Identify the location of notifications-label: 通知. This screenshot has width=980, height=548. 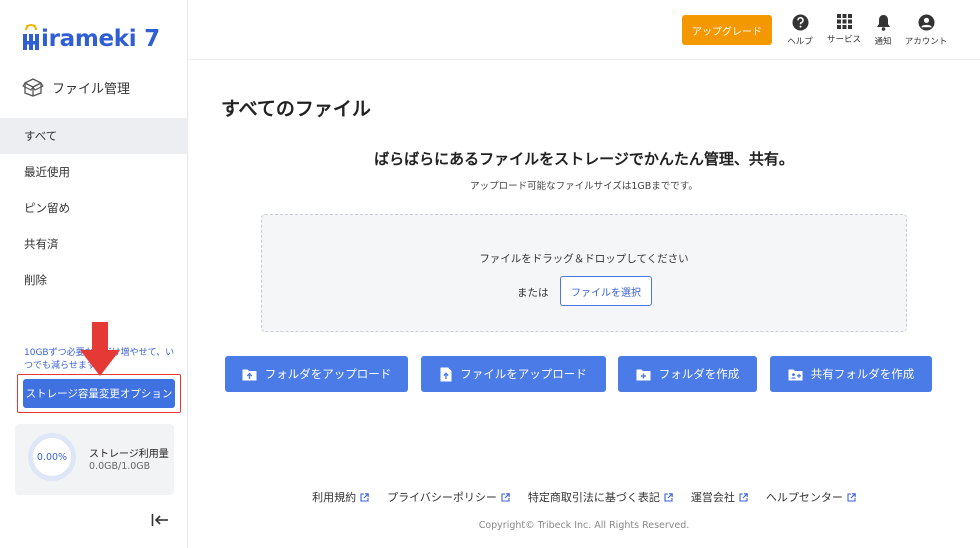
(883, 42).